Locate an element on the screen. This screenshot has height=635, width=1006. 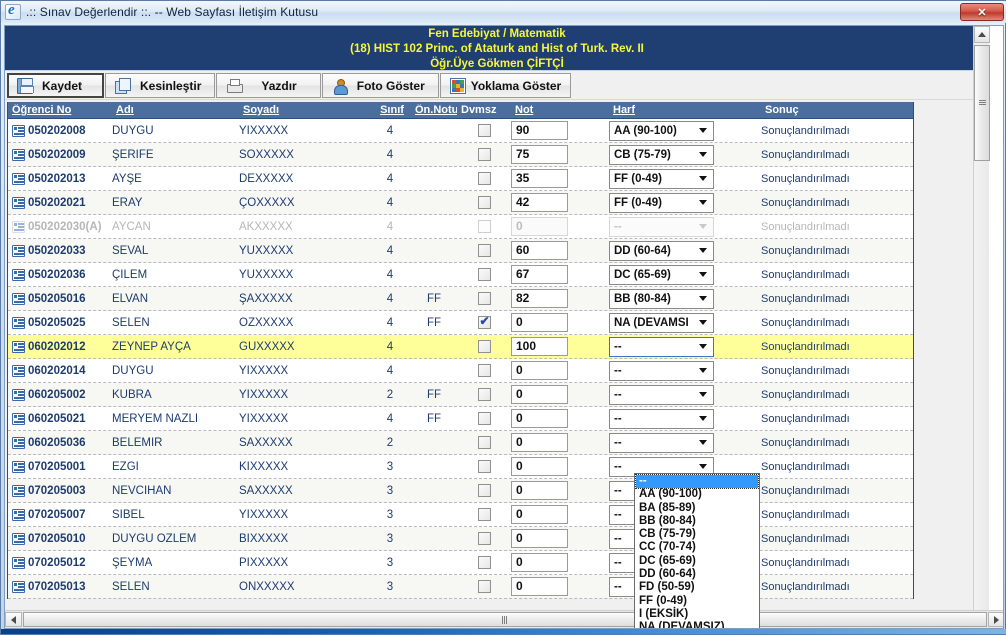
horizontal-scroll-thumb is located at coordinates (505, 619).